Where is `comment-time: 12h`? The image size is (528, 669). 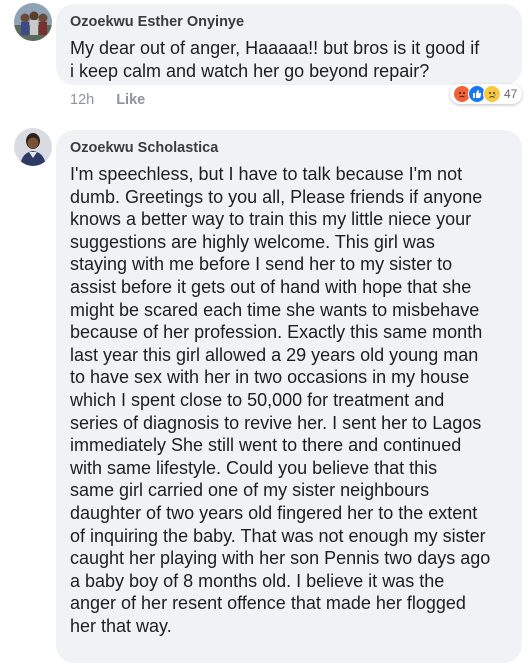
comment-time: 12h is located at coordinates (82, 100).